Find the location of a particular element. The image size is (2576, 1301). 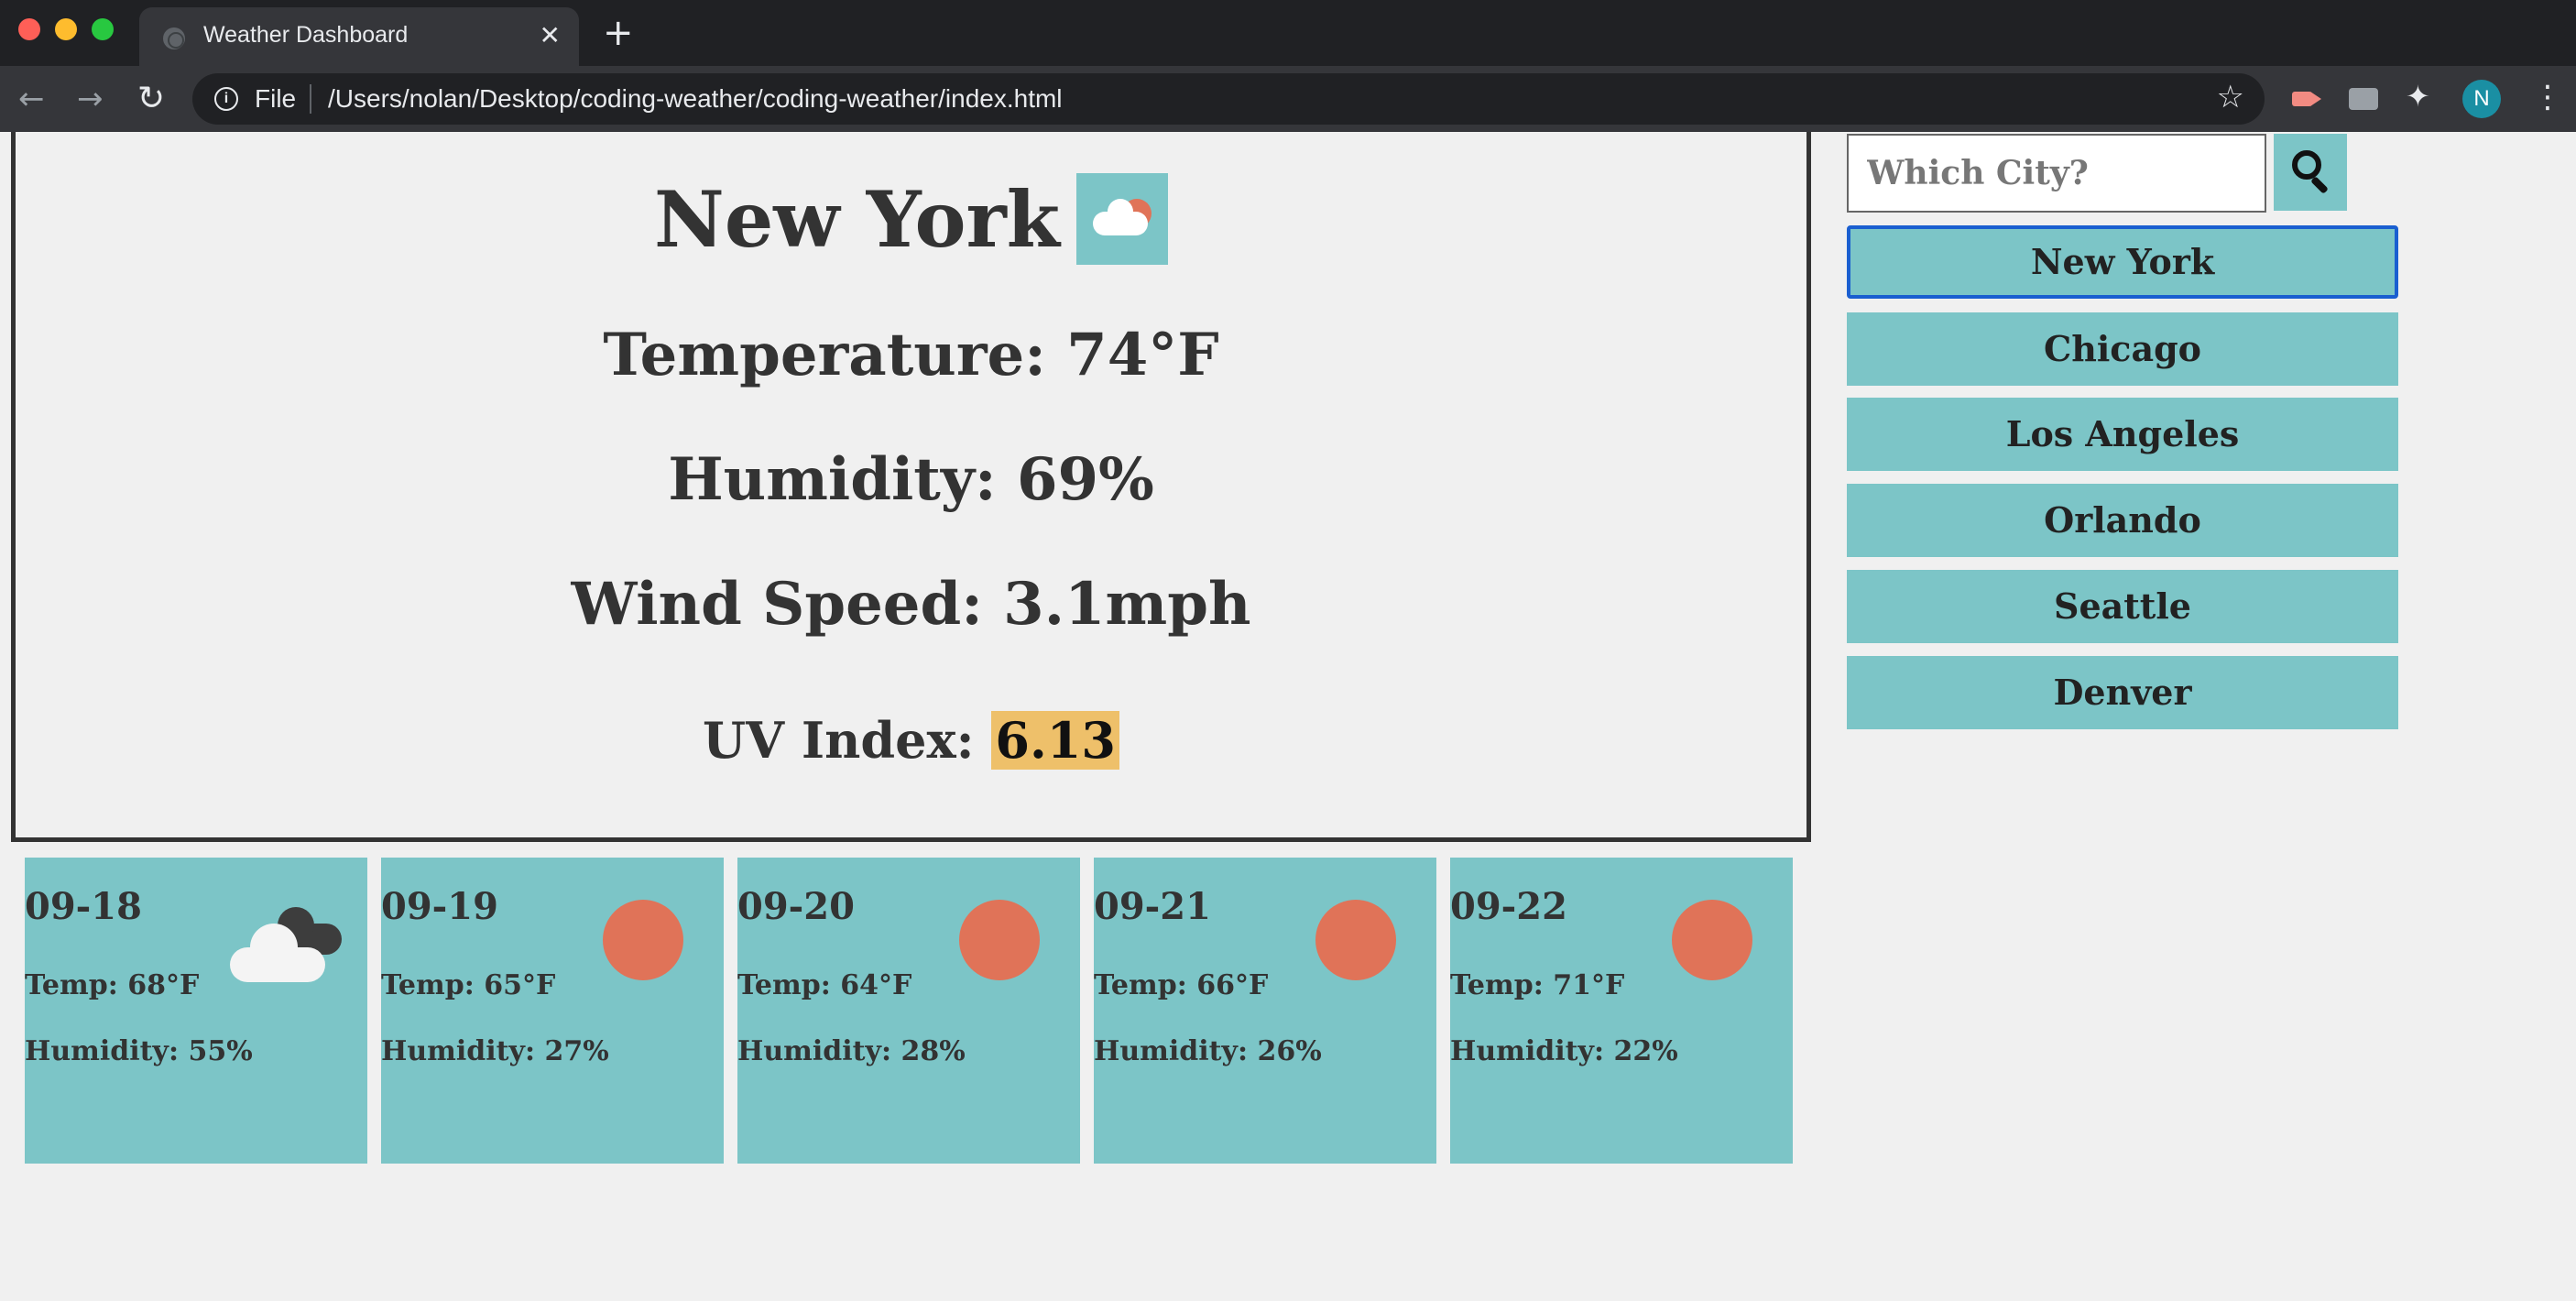

address-separator is located at coordinates (311, 99).